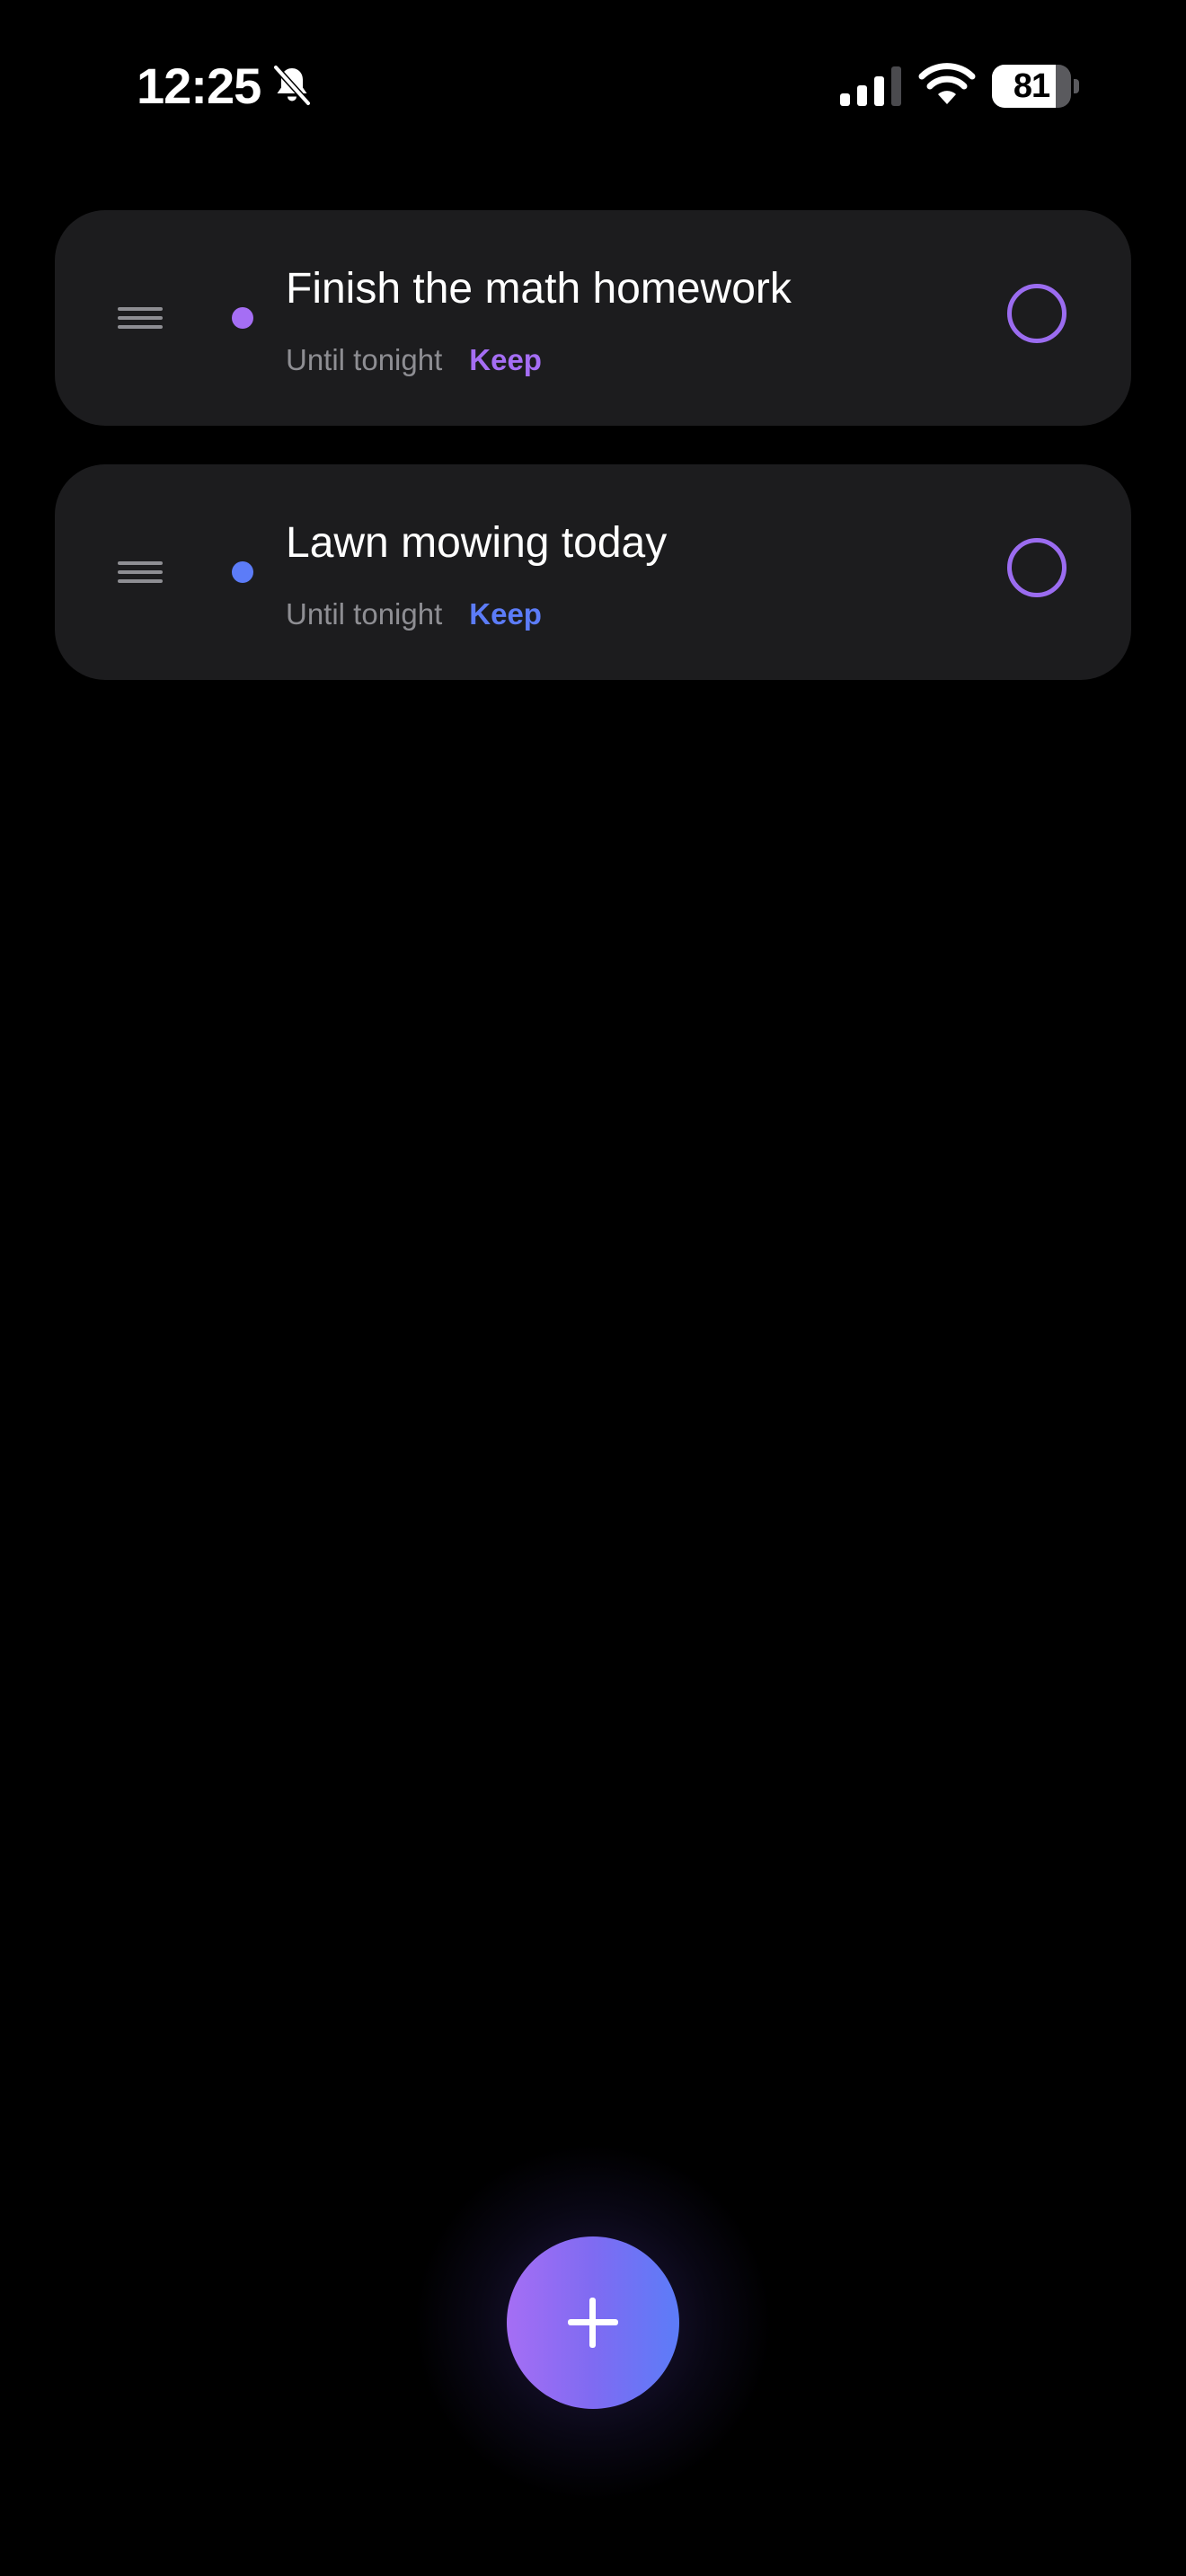 The height and width of the screenshot is (2576, 1186). I want to click on battery-level: 81, so click(1031, 86).